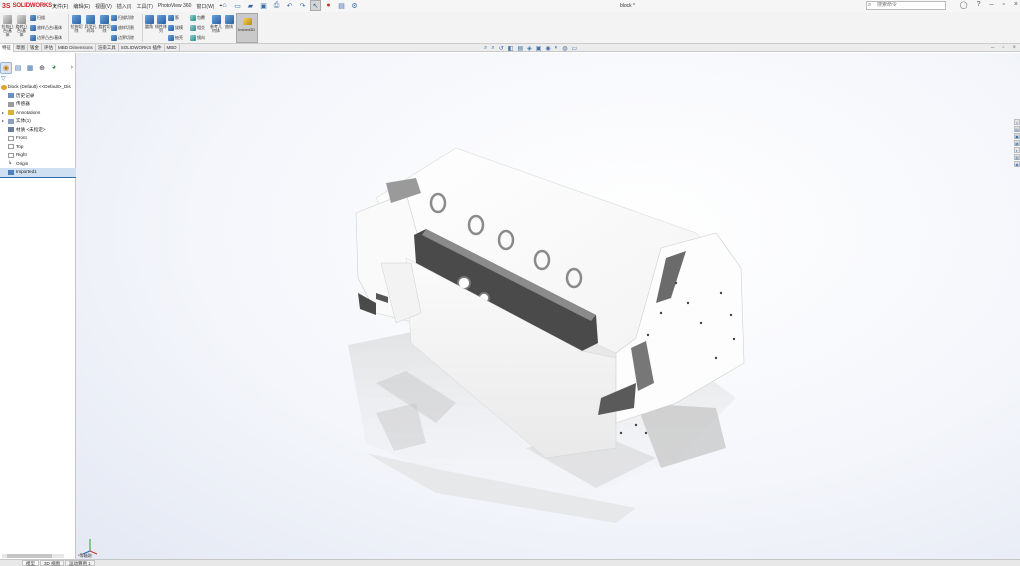 The width and height of the screenshot is (1020, 566). What do you see at coordinates (42, 68) in the screenshot?
I see `dimxpert-tab-icon: ⊕` at bounding box center [42, 68].